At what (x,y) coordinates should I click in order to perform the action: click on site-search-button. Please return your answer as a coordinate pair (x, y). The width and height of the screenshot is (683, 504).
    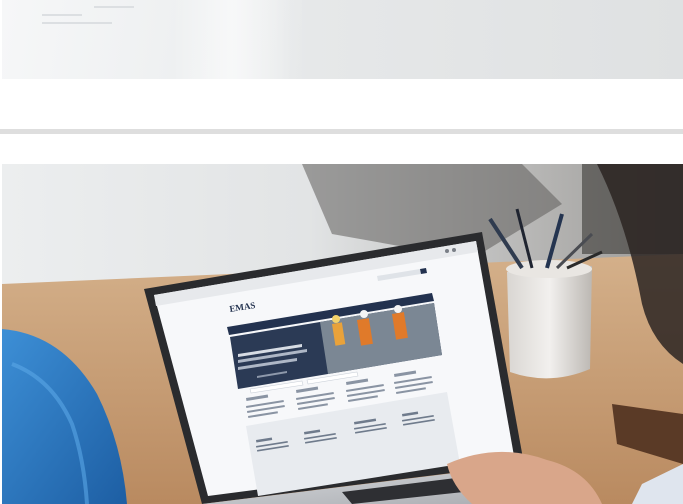
    Looking at the image, I should click on (423, 271).